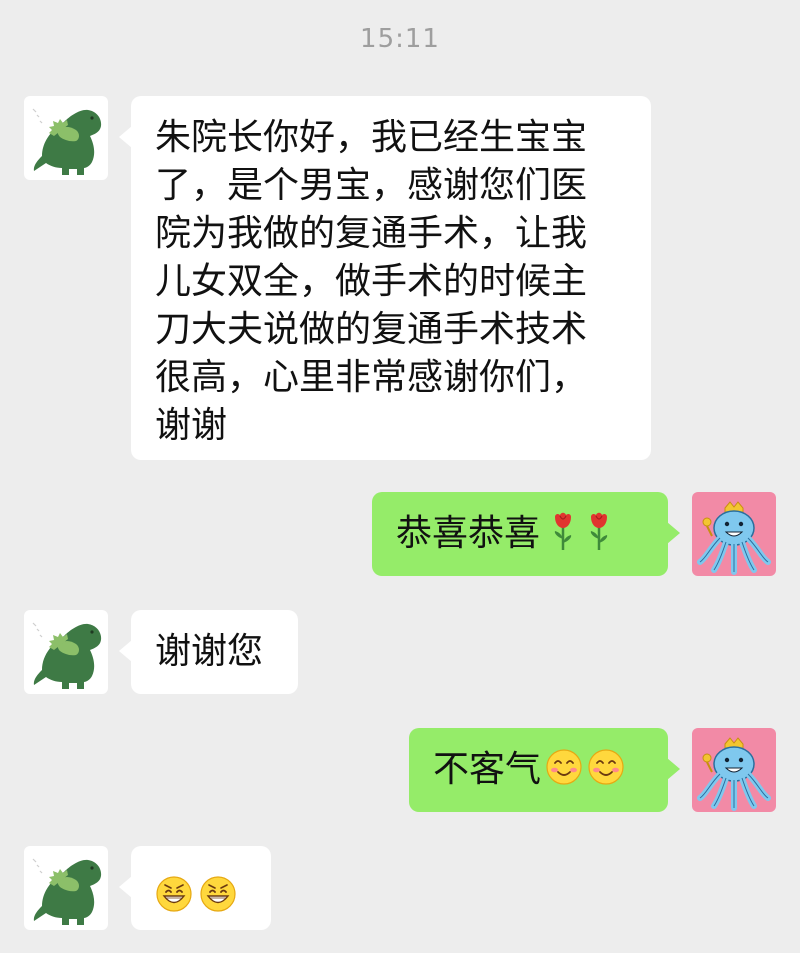 The width and height of the screenshot is (800, 953). Describe the element at coordinates (371, 329) in the screenshot. I see `message-line: 刀大夫说做的复通手术技术` at that location.